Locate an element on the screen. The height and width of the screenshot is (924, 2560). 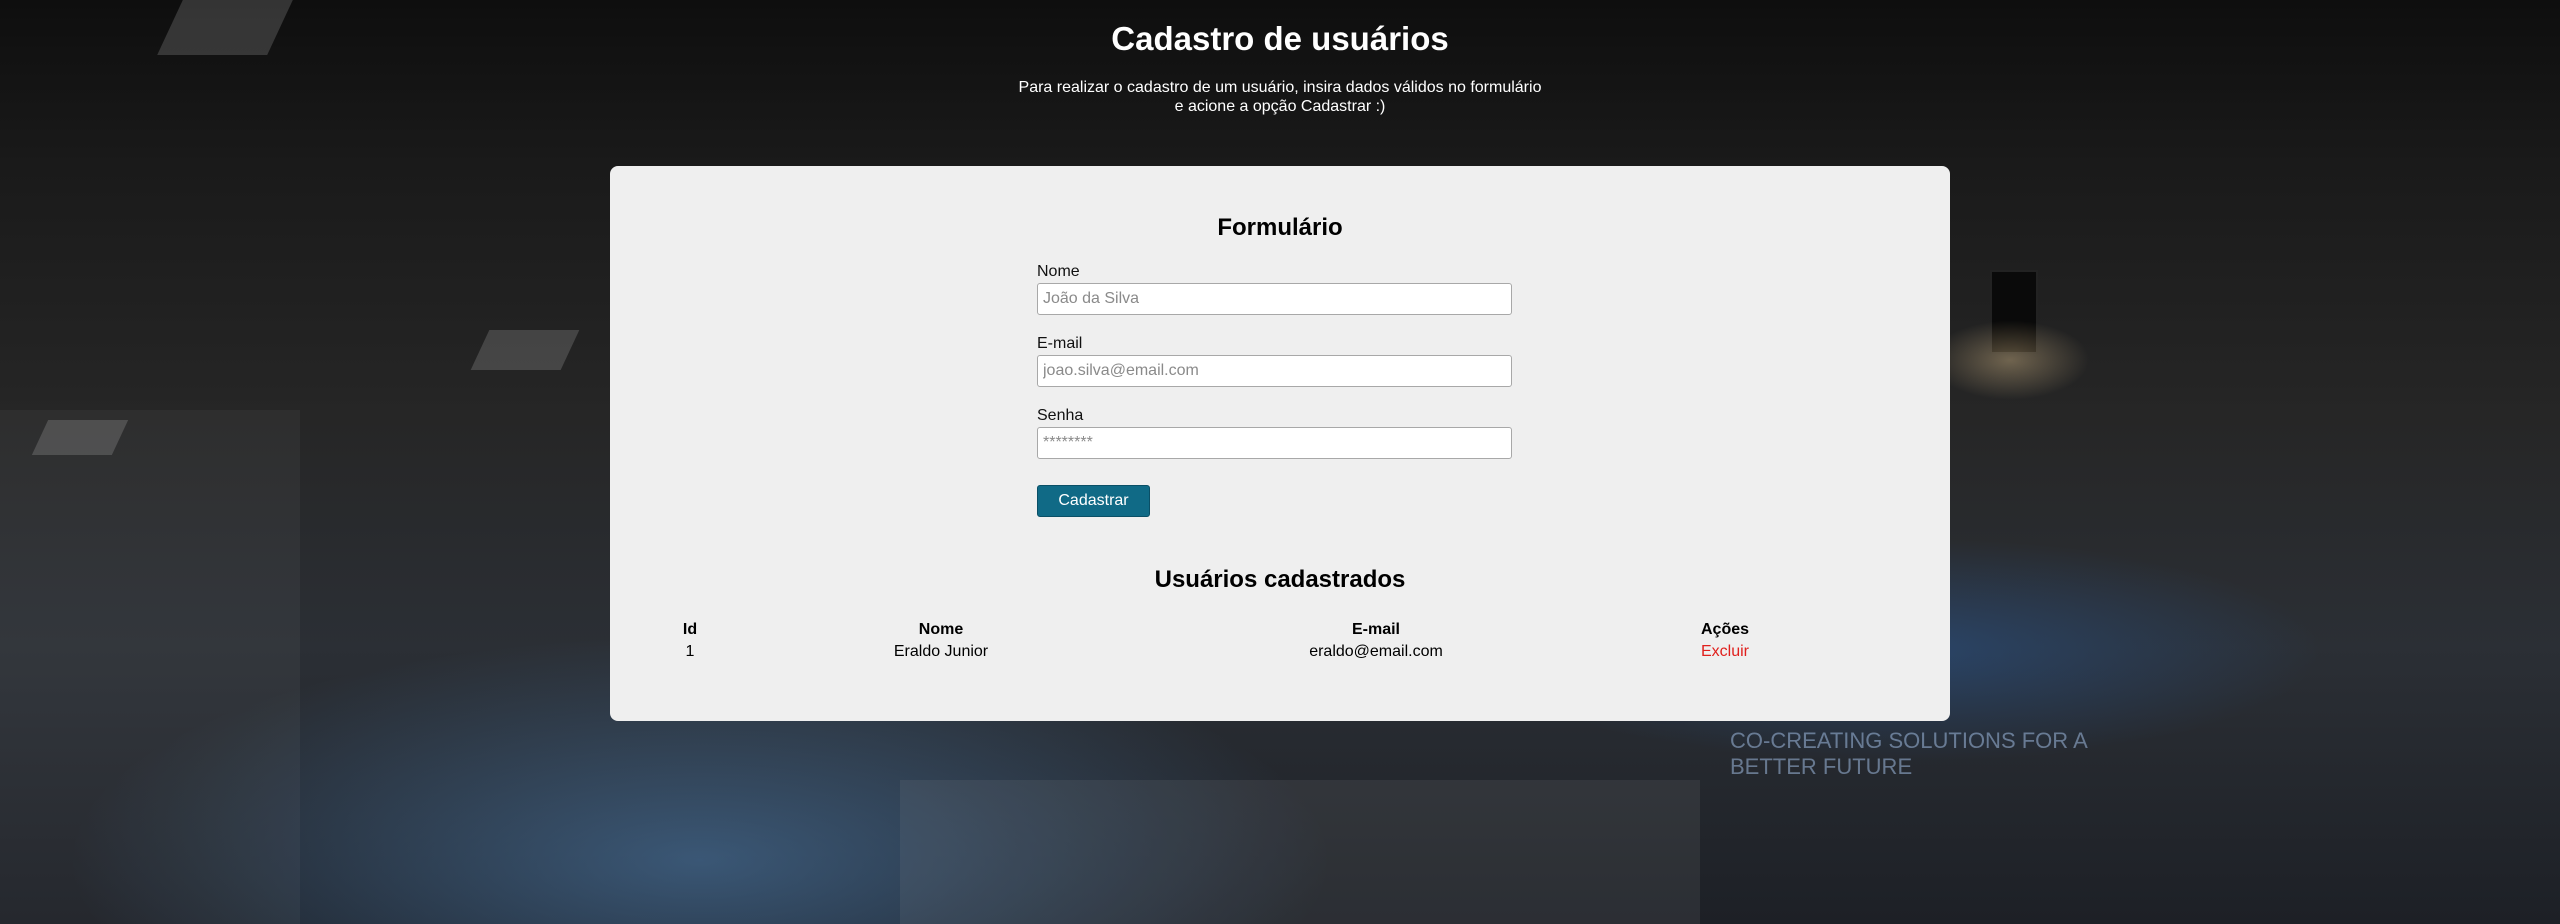
excluir-link: Excluir is located at coordinates (1725, 651).